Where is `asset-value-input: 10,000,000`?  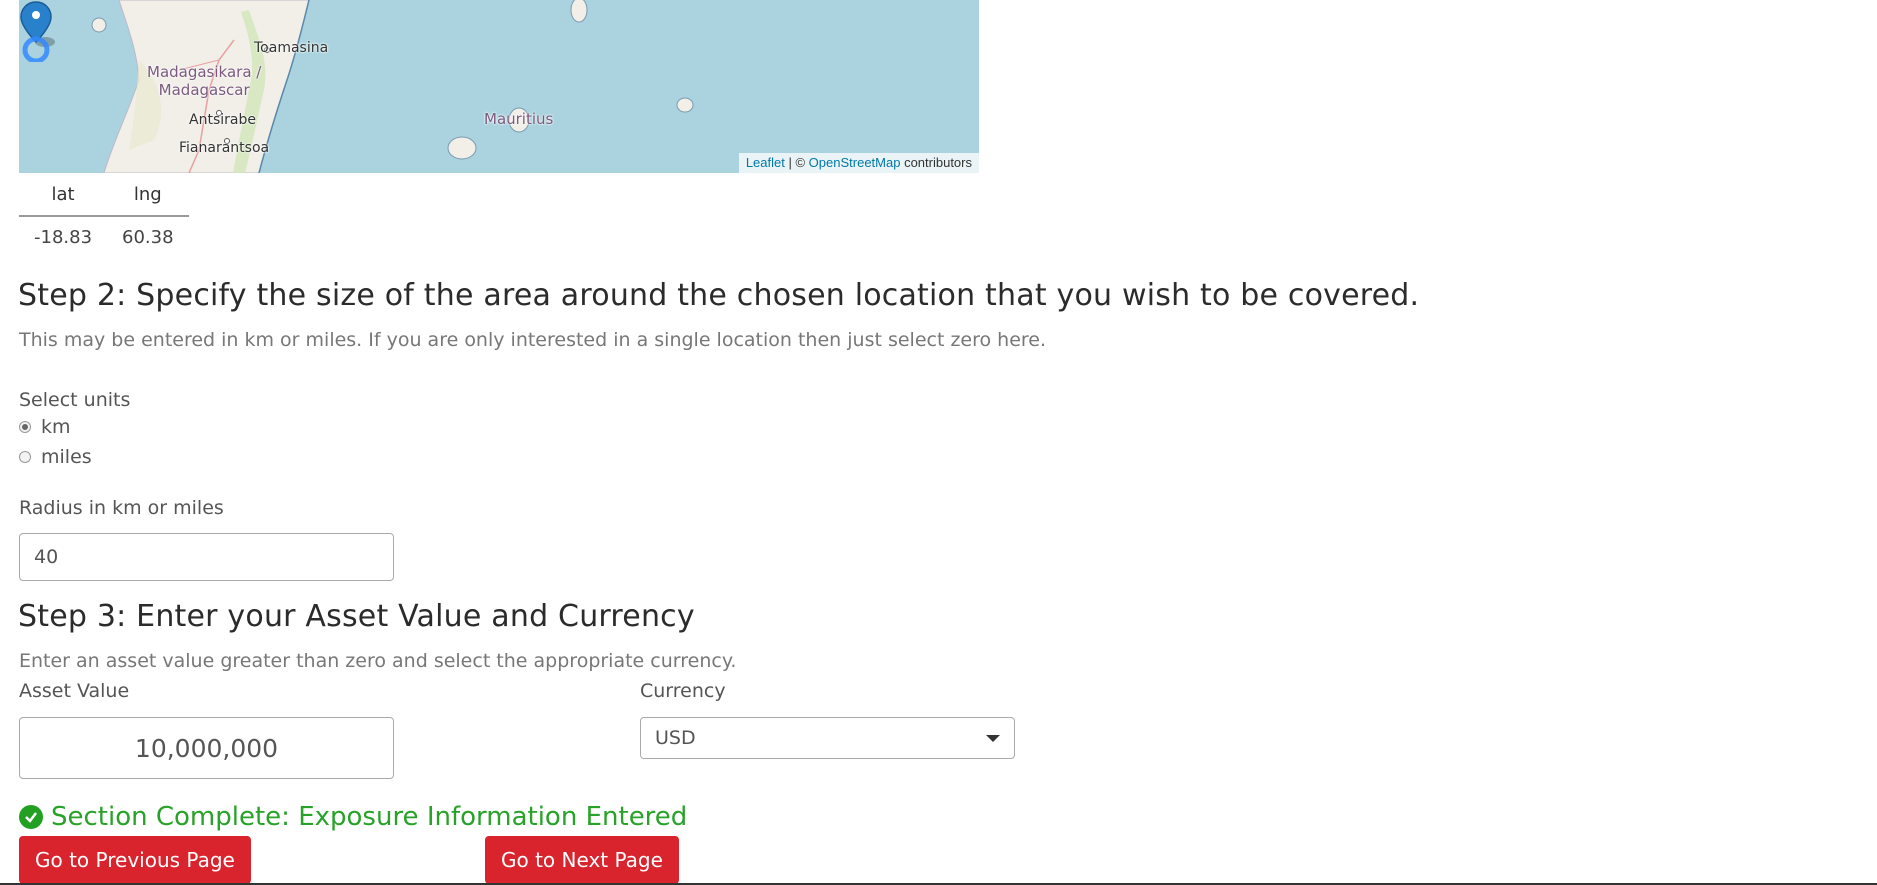
asset-value-input: 10,000,000 is located at coordinates (206, 748).